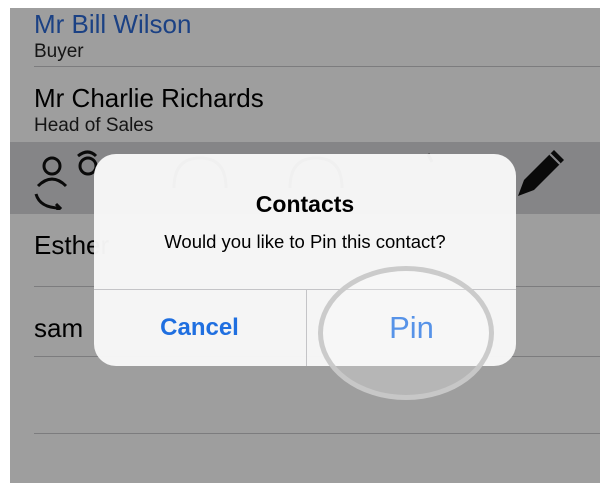 Image resolution: width=603 pixels, height=483 pixels. What do you see at coordinates (411, 328) in the screenshot?
I see `pin-button: Pin` at bounding box center [411, 328].